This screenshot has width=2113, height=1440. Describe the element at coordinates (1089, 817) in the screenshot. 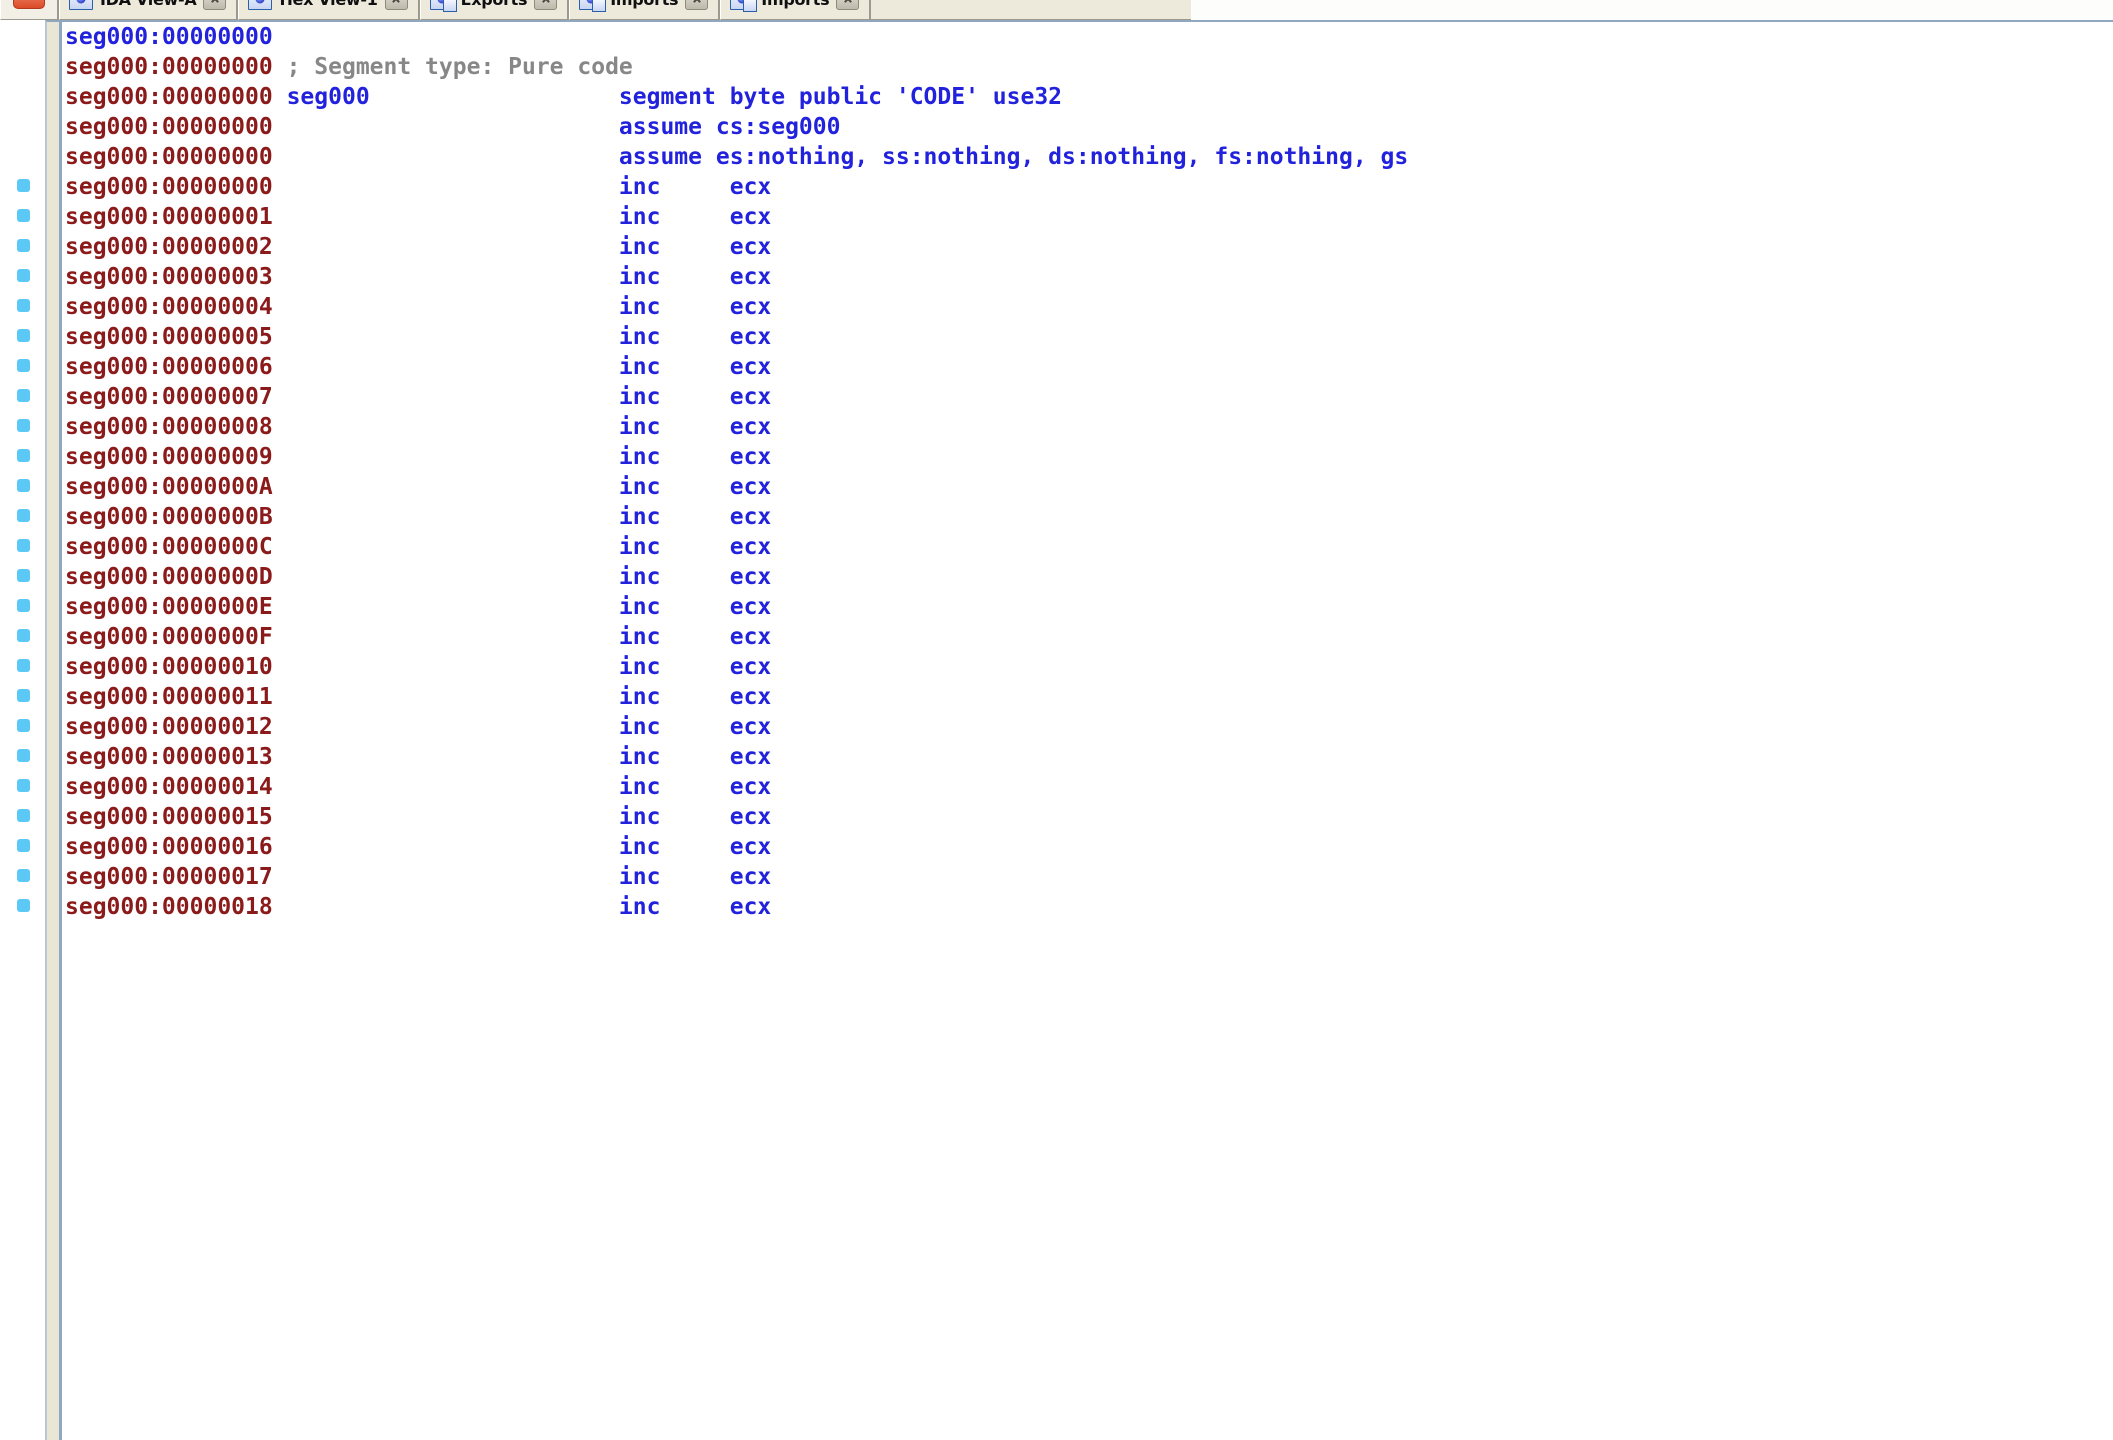

I see `disassembly-line: seg000:00000015 inc ecx` at that location.